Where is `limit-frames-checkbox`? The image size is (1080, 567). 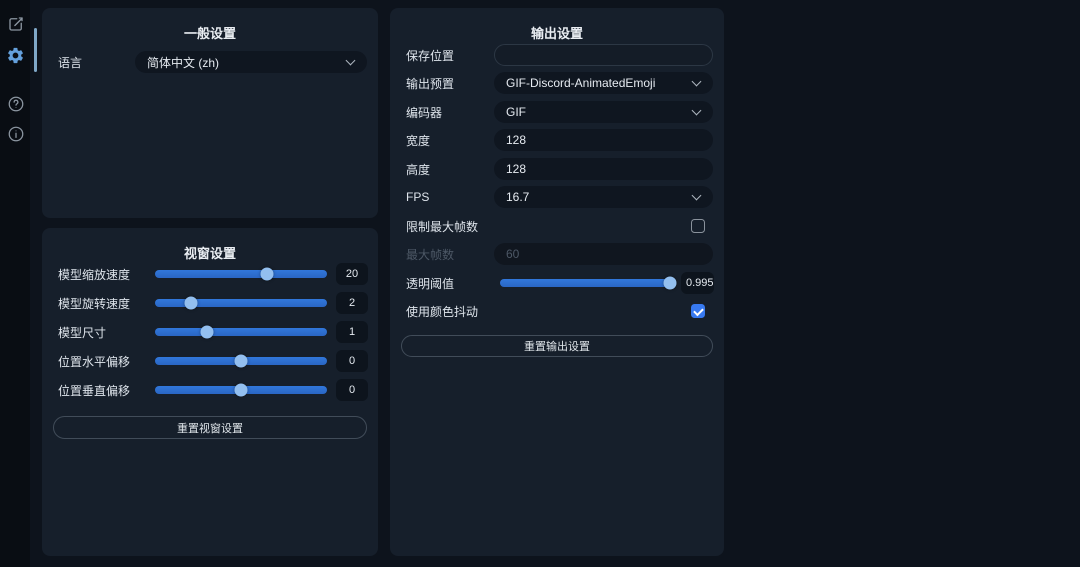
limit-frames-checkbox is located at coordinates (698, 226).